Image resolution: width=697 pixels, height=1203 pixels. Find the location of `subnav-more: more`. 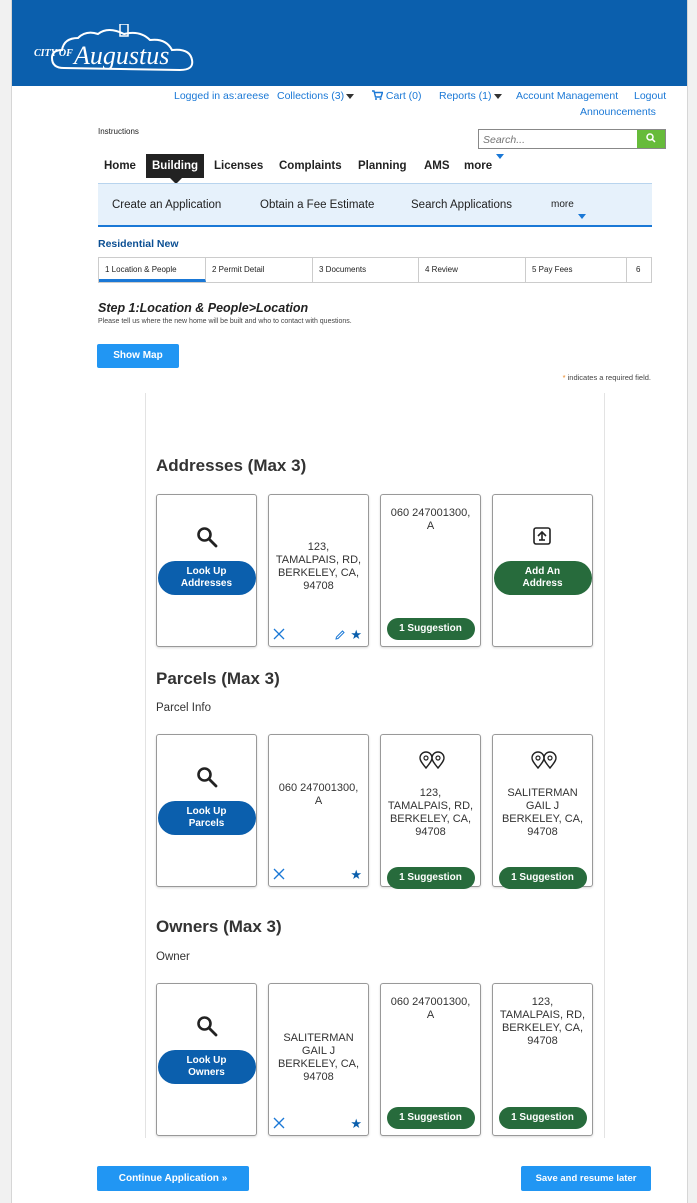

subnav-more: more is located at coordinates (568, 209).